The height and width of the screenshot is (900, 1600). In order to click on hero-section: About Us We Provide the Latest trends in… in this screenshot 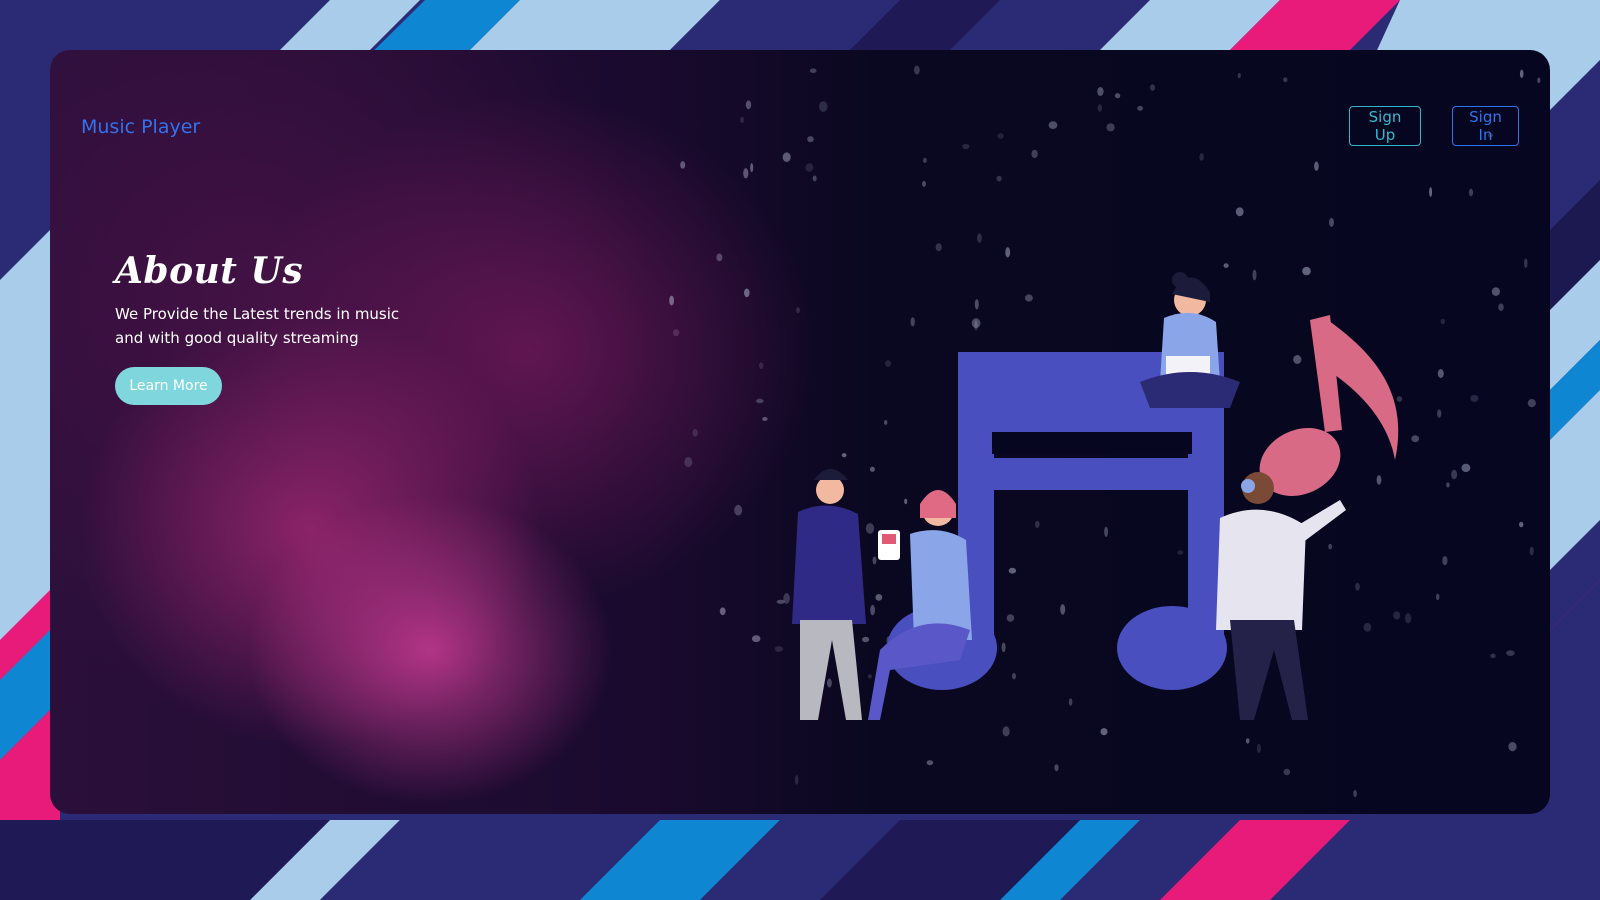, I will do `click(295, 300)`.